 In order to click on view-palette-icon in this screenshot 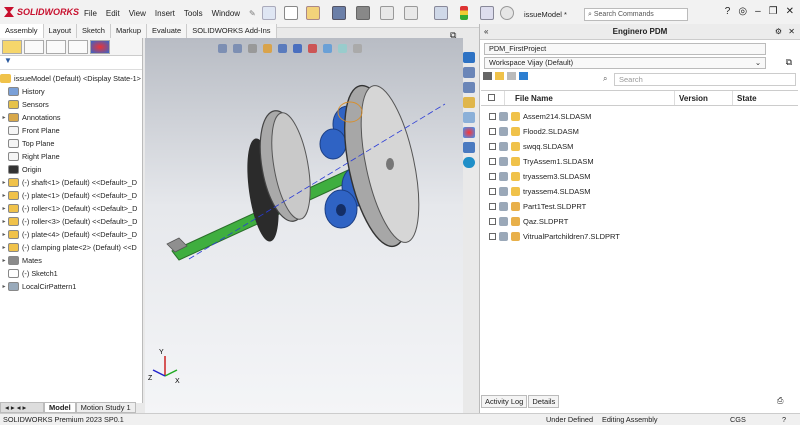, I will do `click(469, 117)`.